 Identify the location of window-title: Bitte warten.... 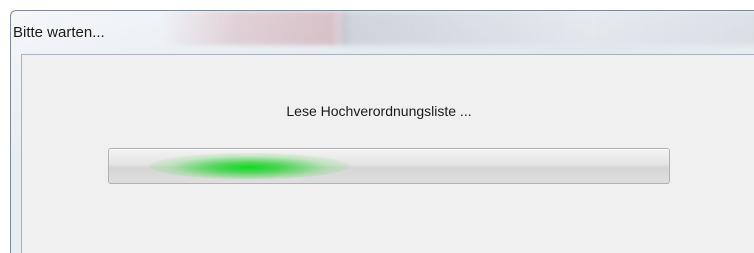
(59, 32).